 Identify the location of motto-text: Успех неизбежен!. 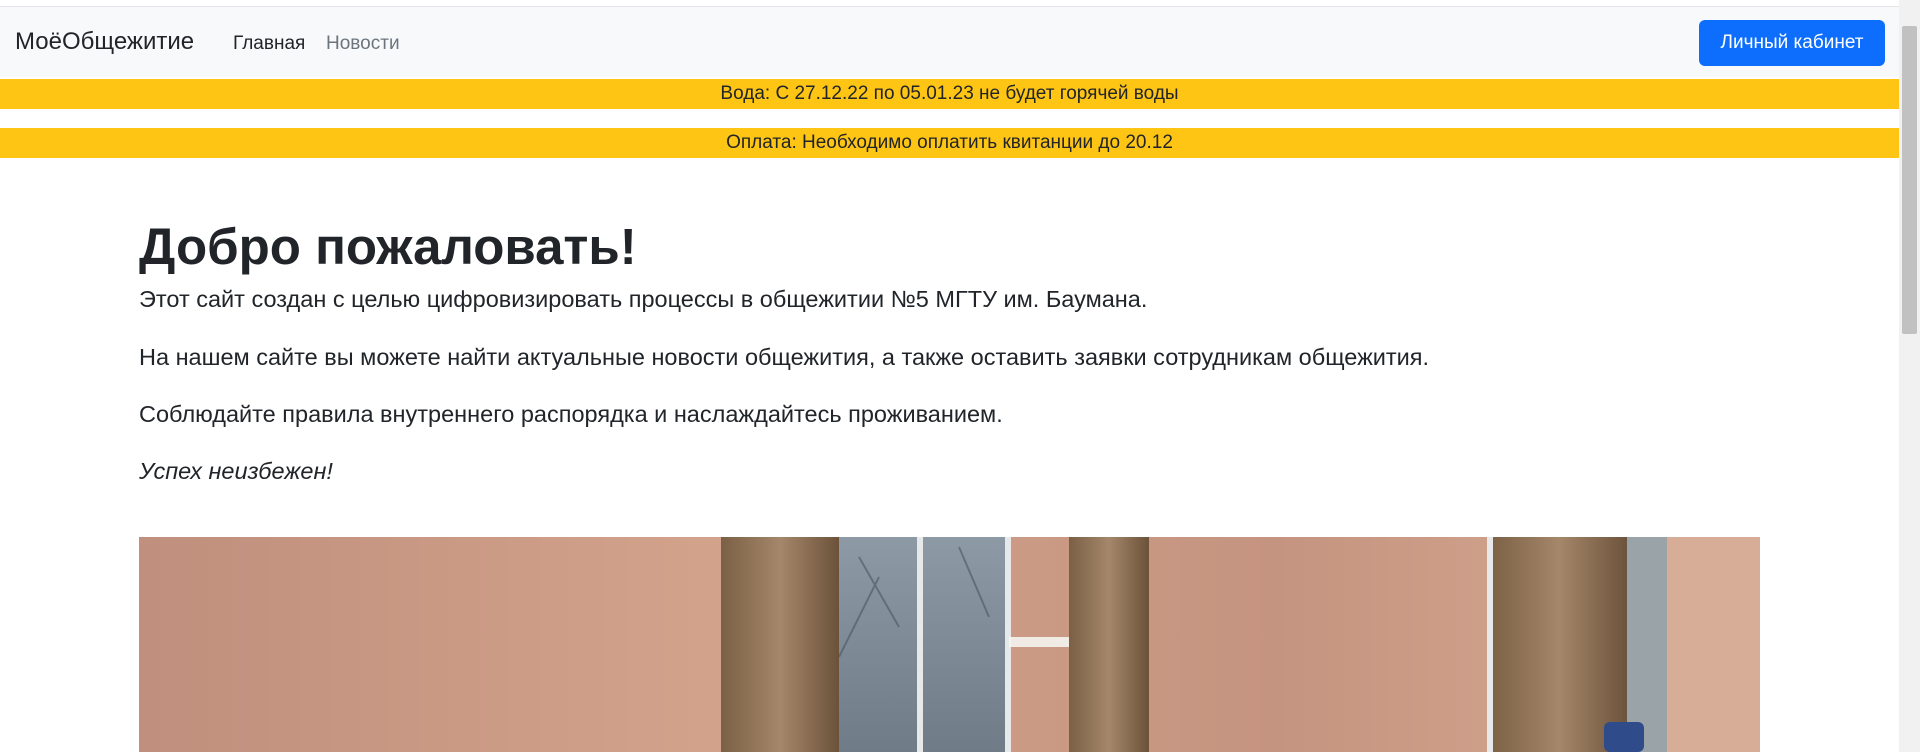
(236, 471).